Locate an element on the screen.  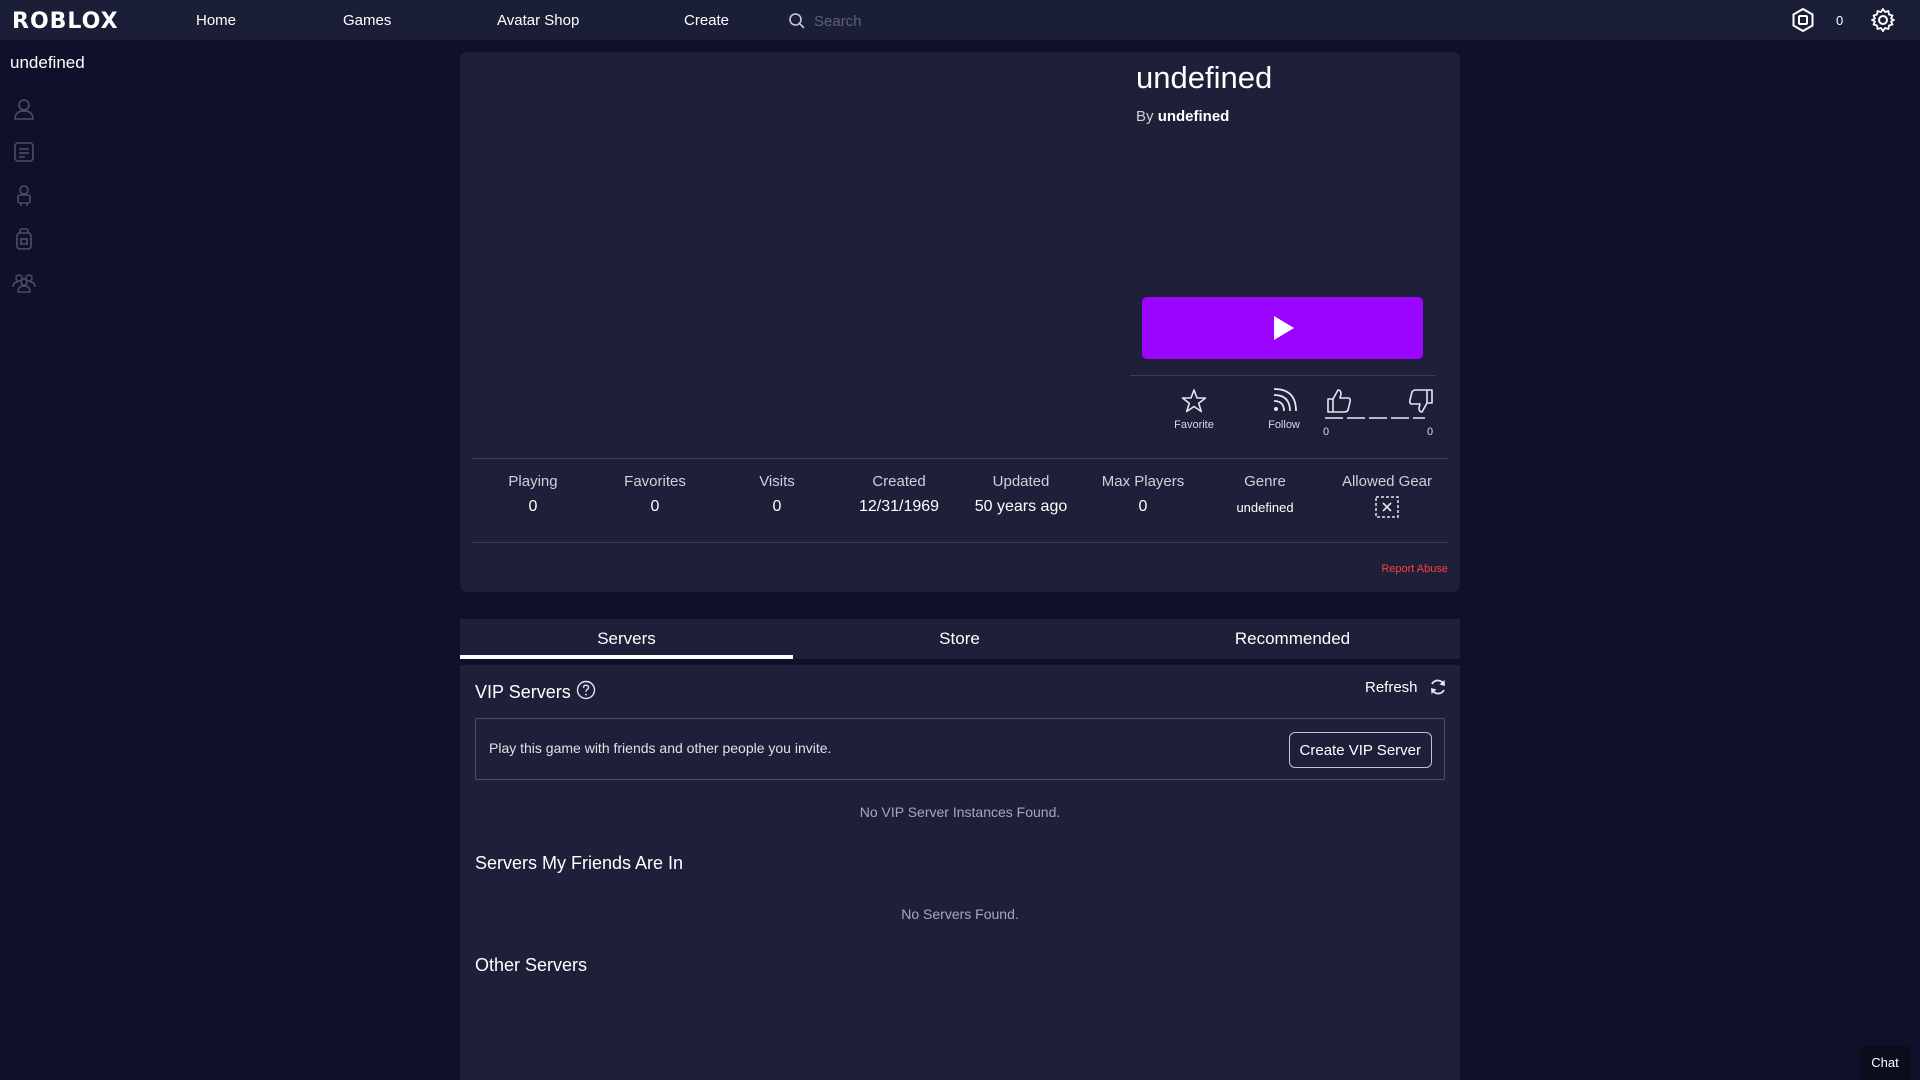
stat-allowed-gear: Allowed Gear is located at coordinates (1387, 495).